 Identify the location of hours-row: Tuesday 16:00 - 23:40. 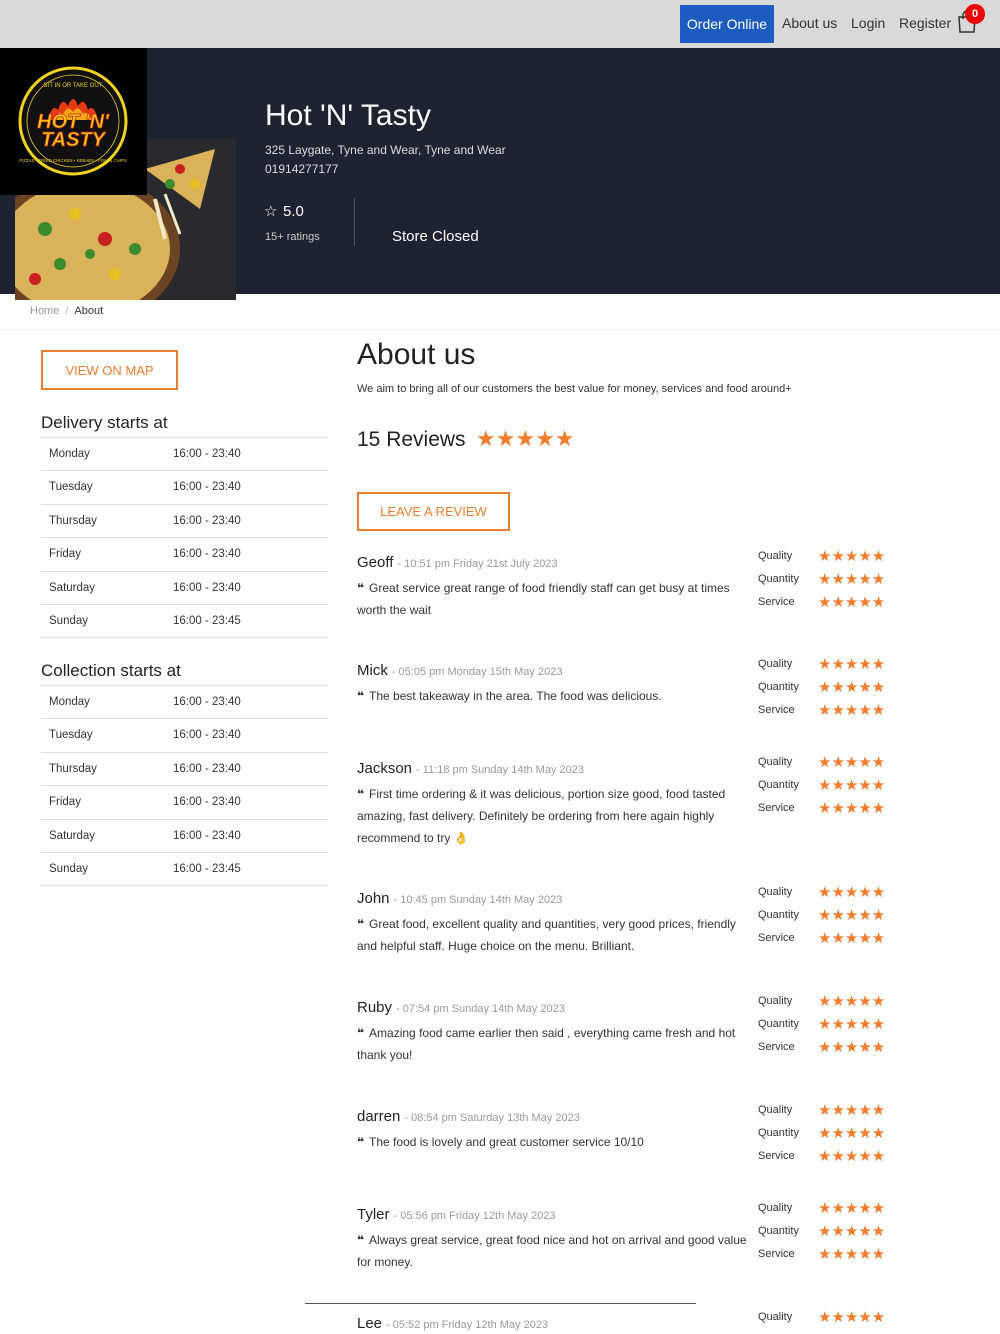
(184, 488).